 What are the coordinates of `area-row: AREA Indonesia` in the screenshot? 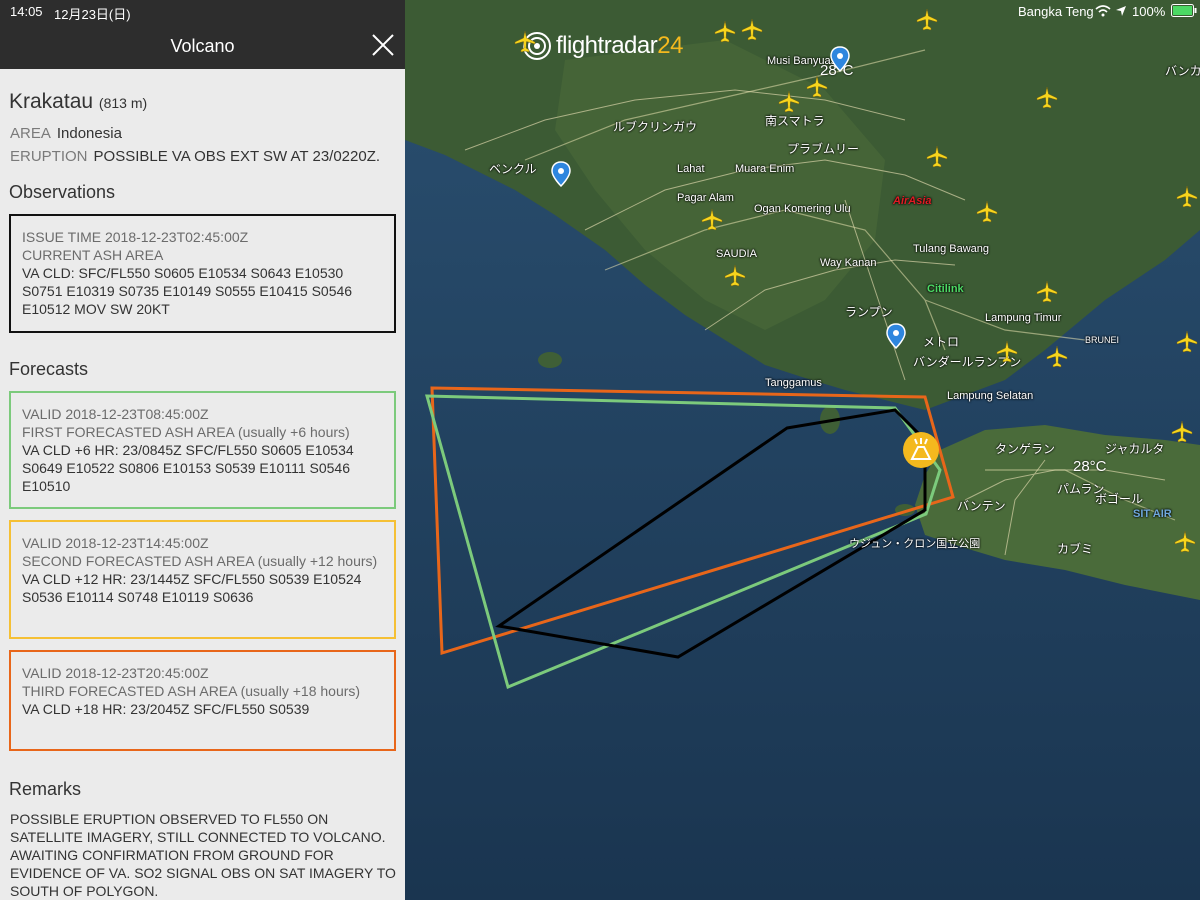 It's located at (66, 133).